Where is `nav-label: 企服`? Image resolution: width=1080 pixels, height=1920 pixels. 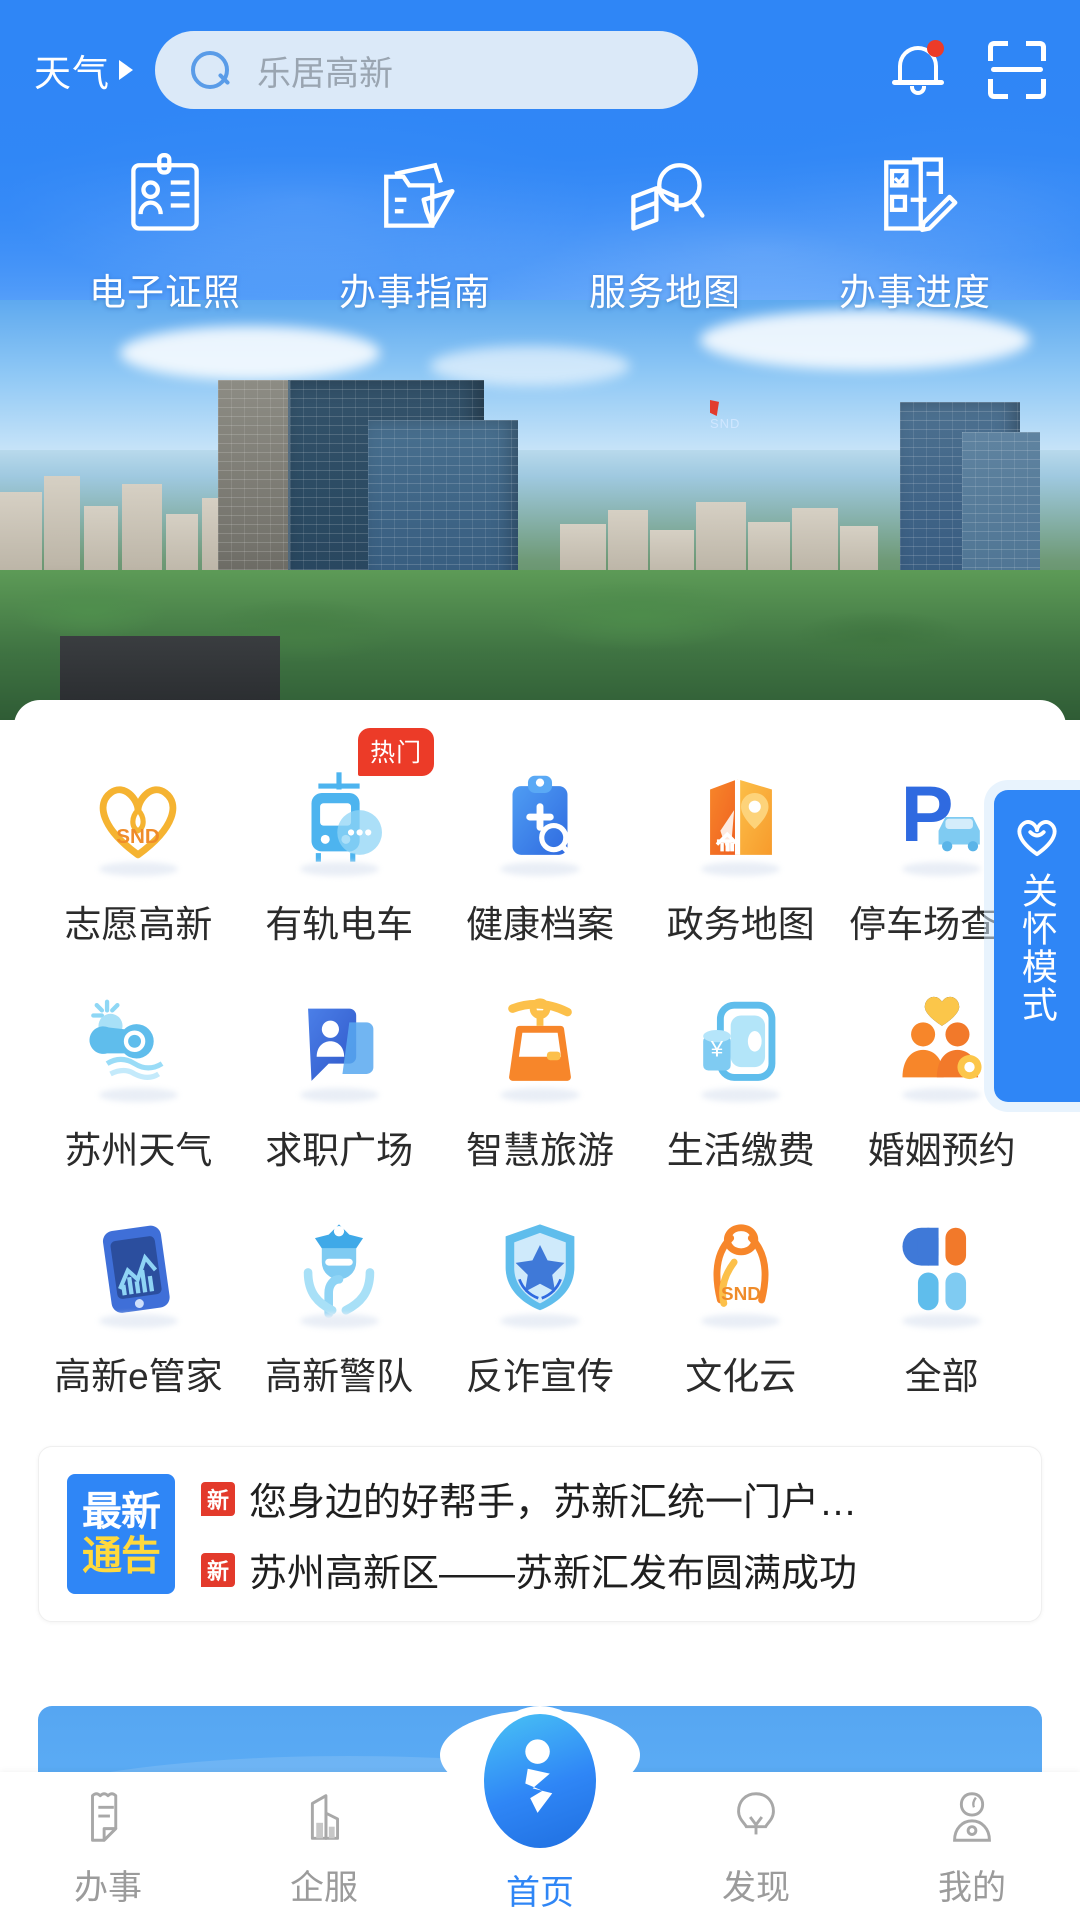 nav-label: 企服 is located at coordinates (324, 1888).